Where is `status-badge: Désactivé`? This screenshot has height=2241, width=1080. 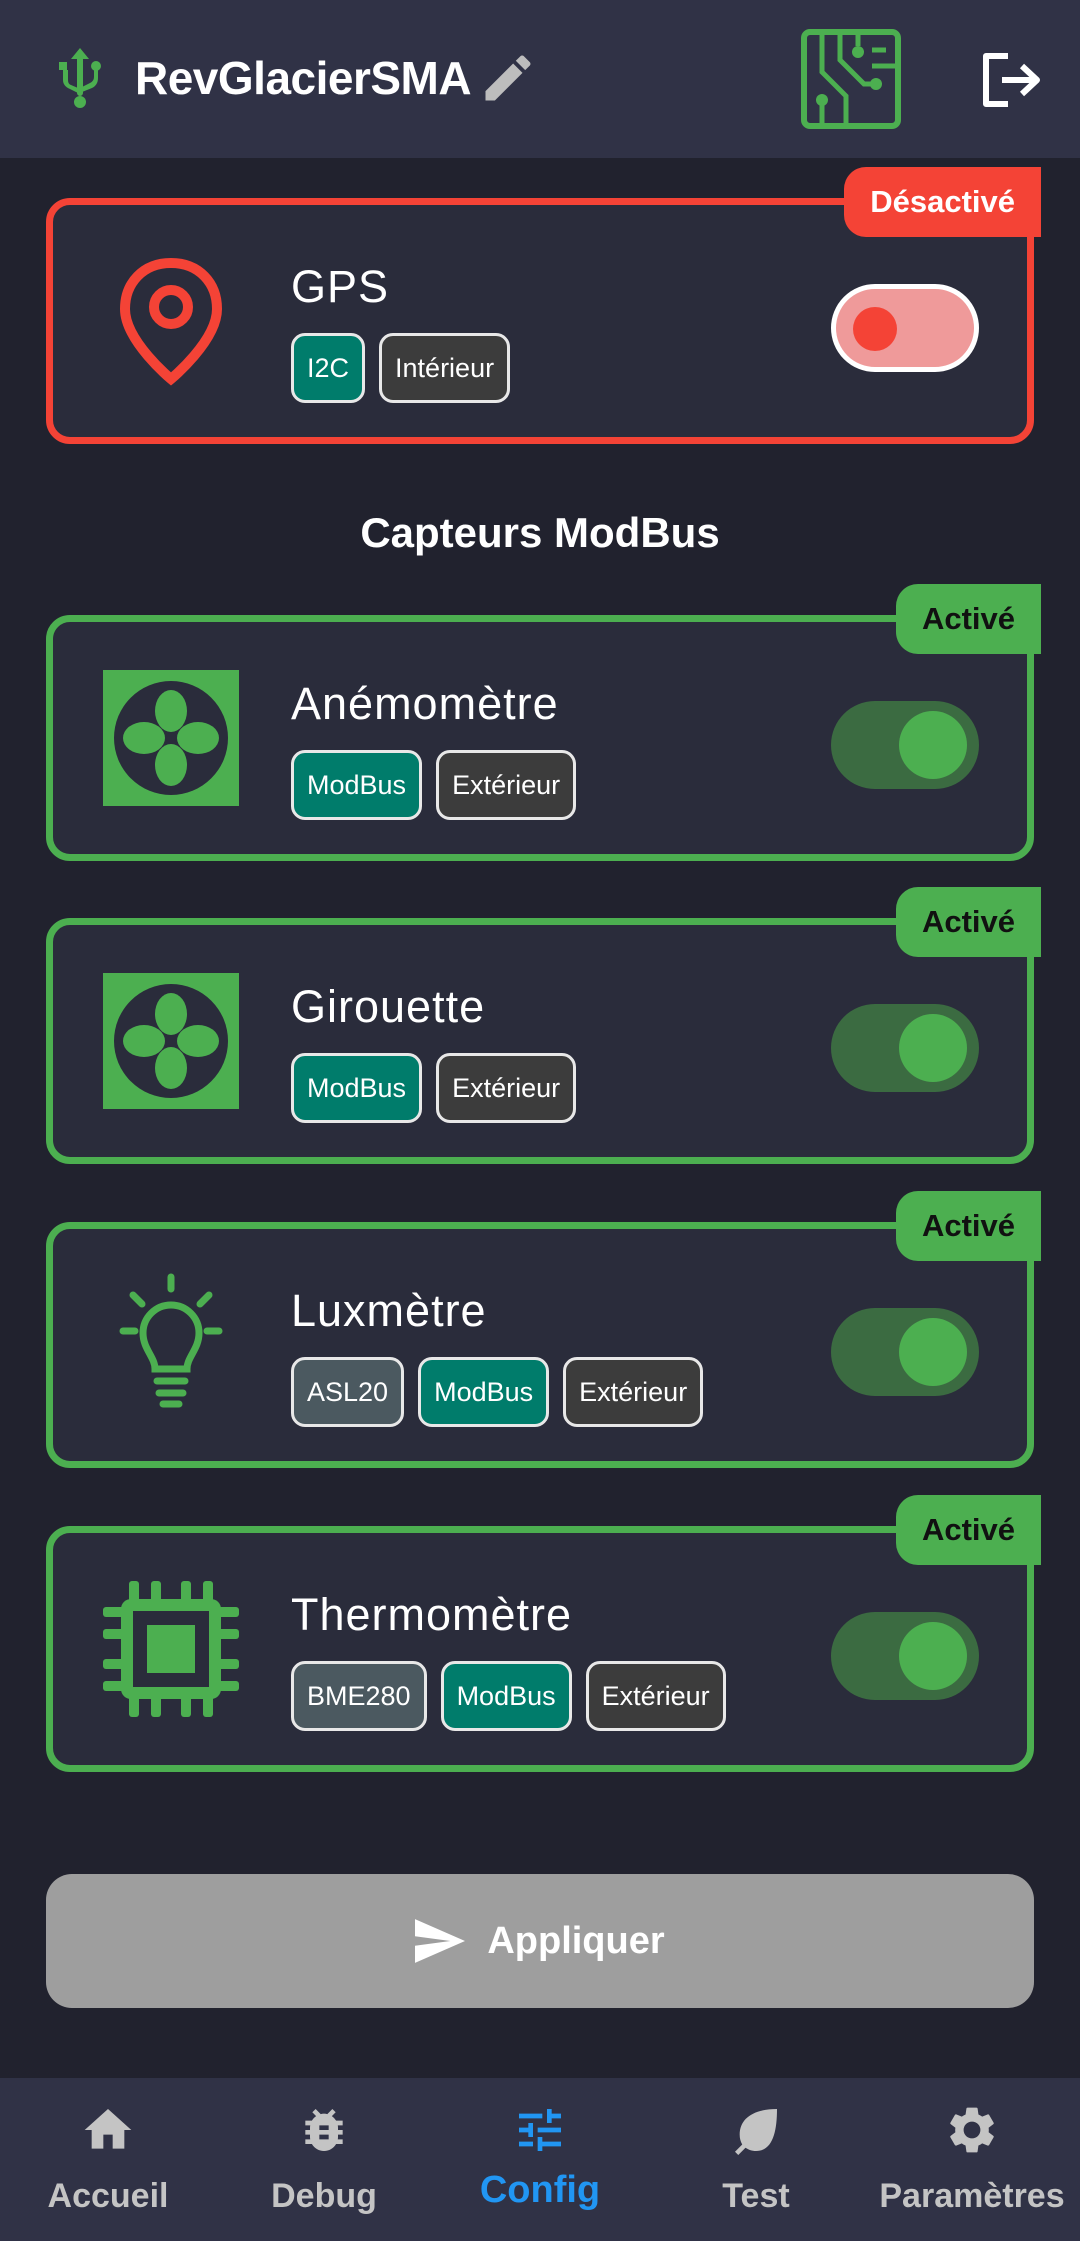 status-badge: Désactivé is located at coordinates (942, 202).